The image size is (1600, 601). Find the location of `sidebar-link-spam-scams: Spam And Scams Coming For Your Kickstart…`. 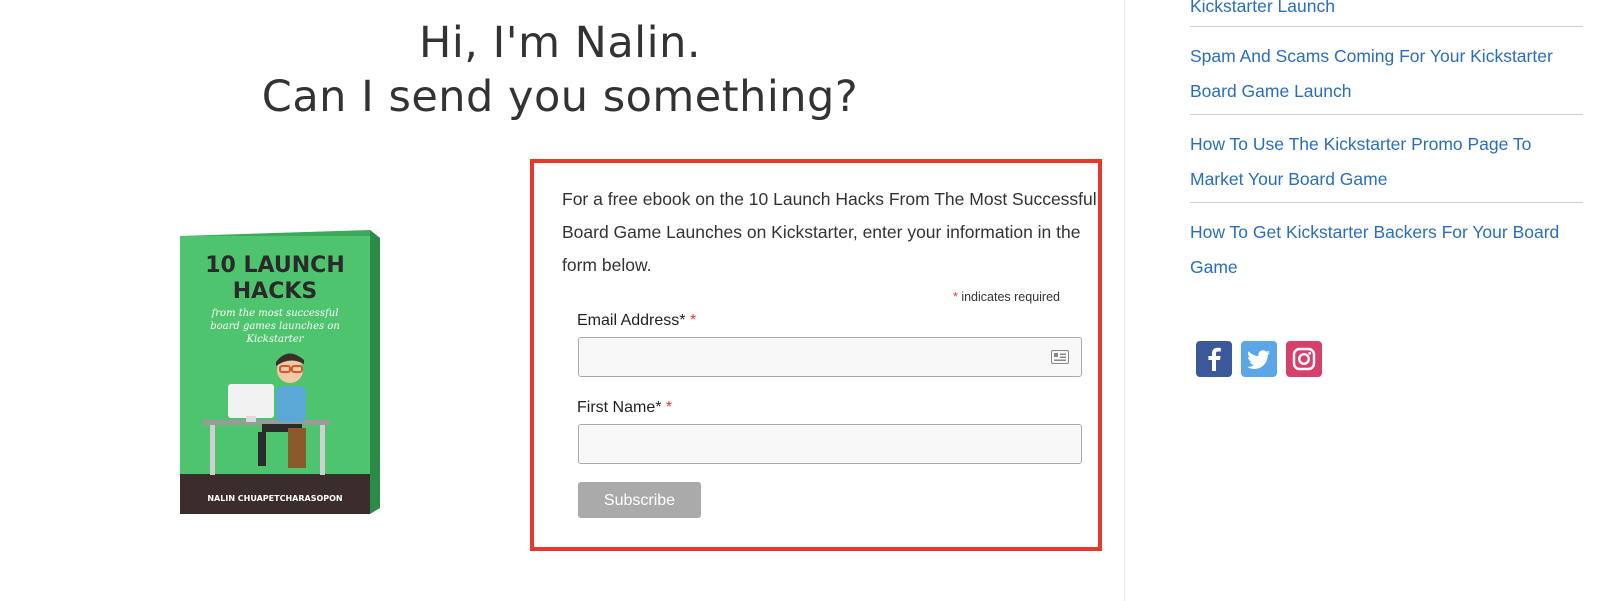

sidebar-link-spam-scams: Spam And Scams Coming For Your Kickstart… is located at coordinates (1386, 56).